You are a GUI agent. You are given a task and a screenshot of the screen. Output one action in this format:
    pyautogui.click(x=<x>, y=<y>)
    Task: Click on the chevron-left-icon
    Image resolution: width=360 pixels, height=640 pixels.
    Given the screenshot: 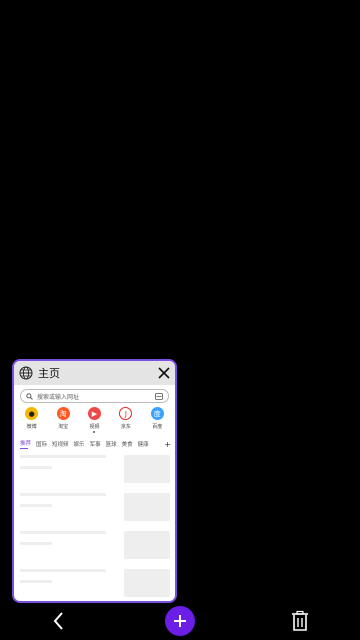 What is the action you would take?
    pyautogui.click(x=58, y=621)
    